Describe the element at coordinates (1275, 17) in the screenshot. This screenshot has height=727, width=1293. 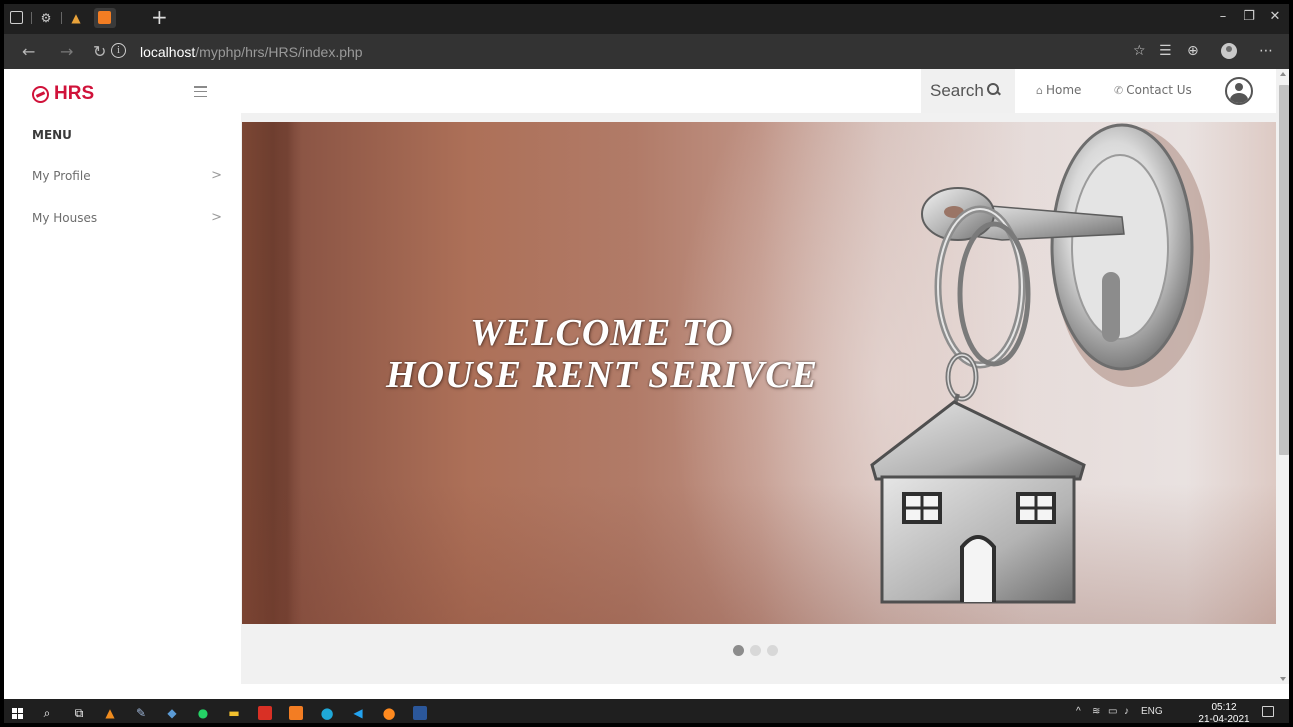
I see `close-icon: ✕` at that location.